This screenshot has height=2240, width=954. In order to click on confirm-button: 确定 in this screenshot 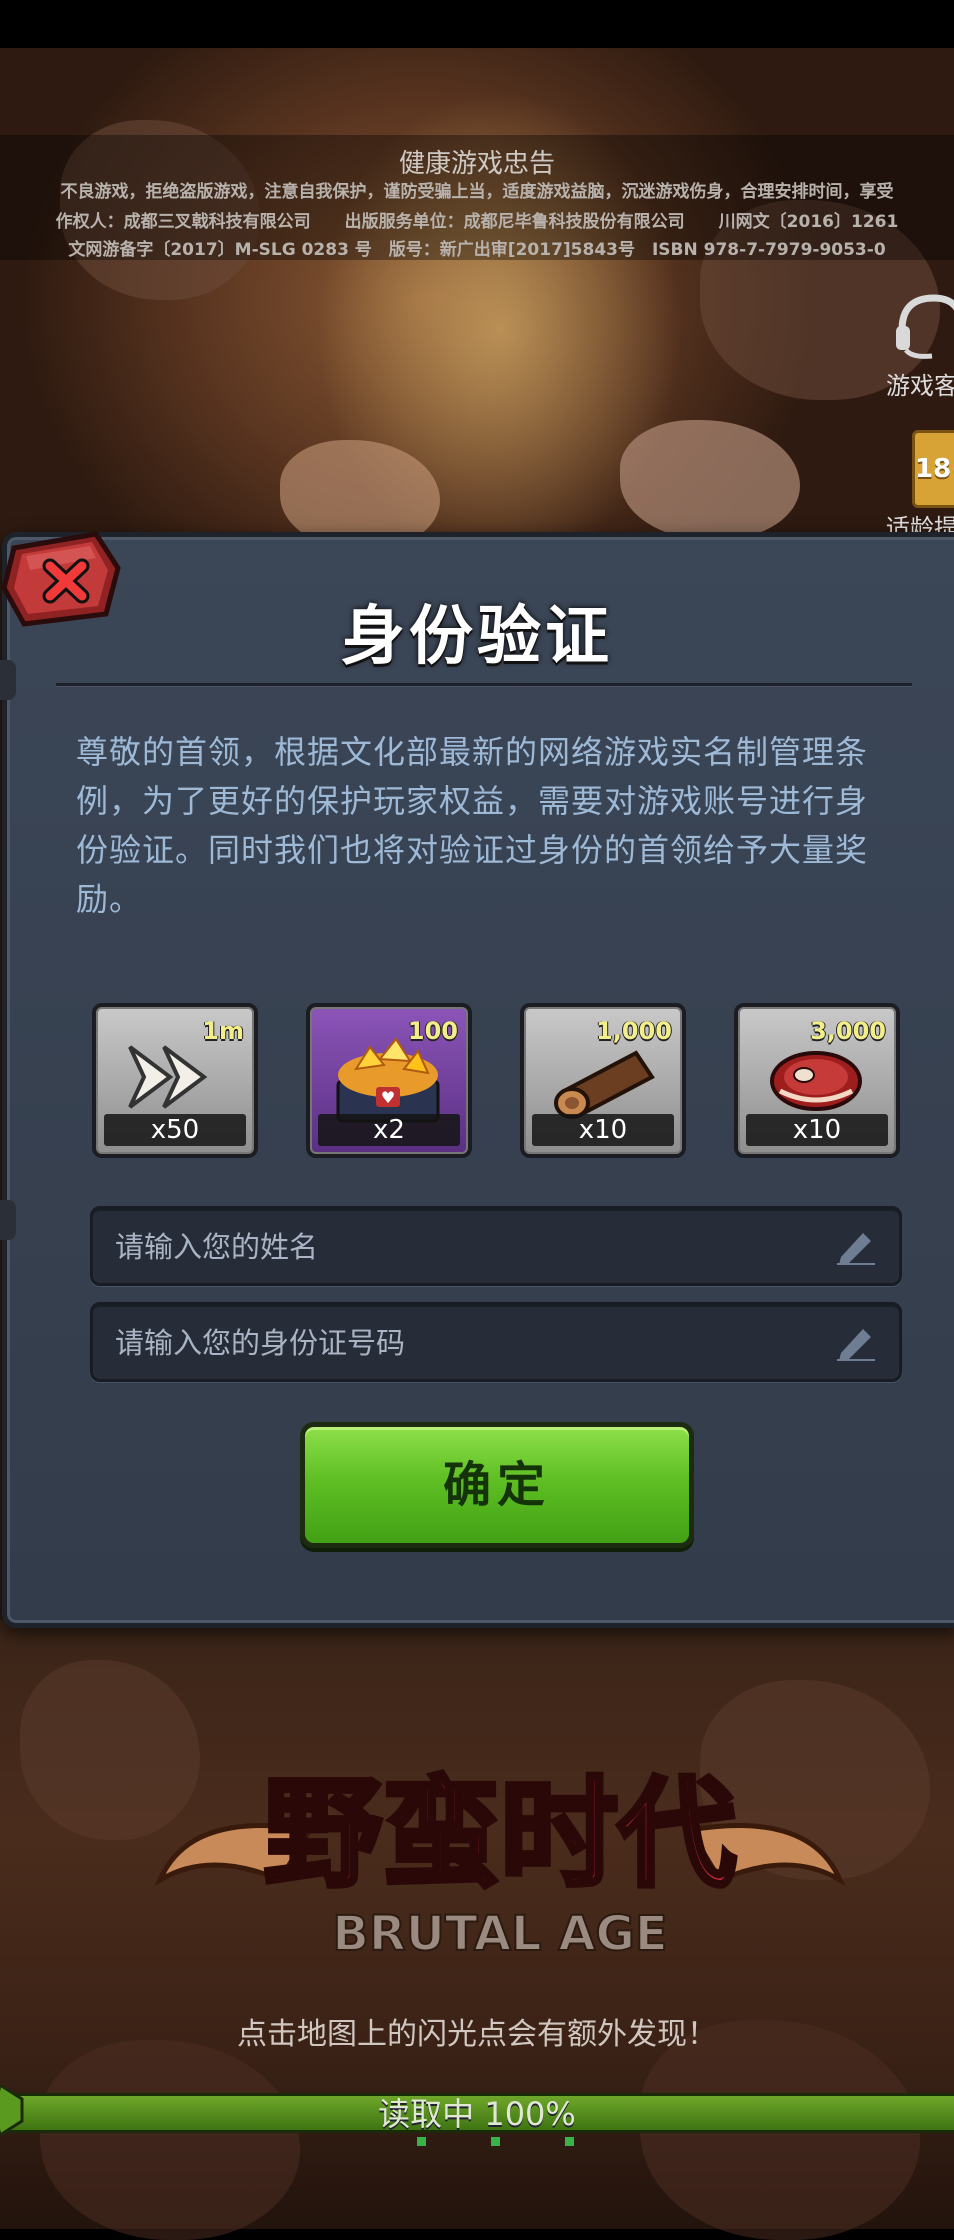, I will do `click(497, 1485)`.